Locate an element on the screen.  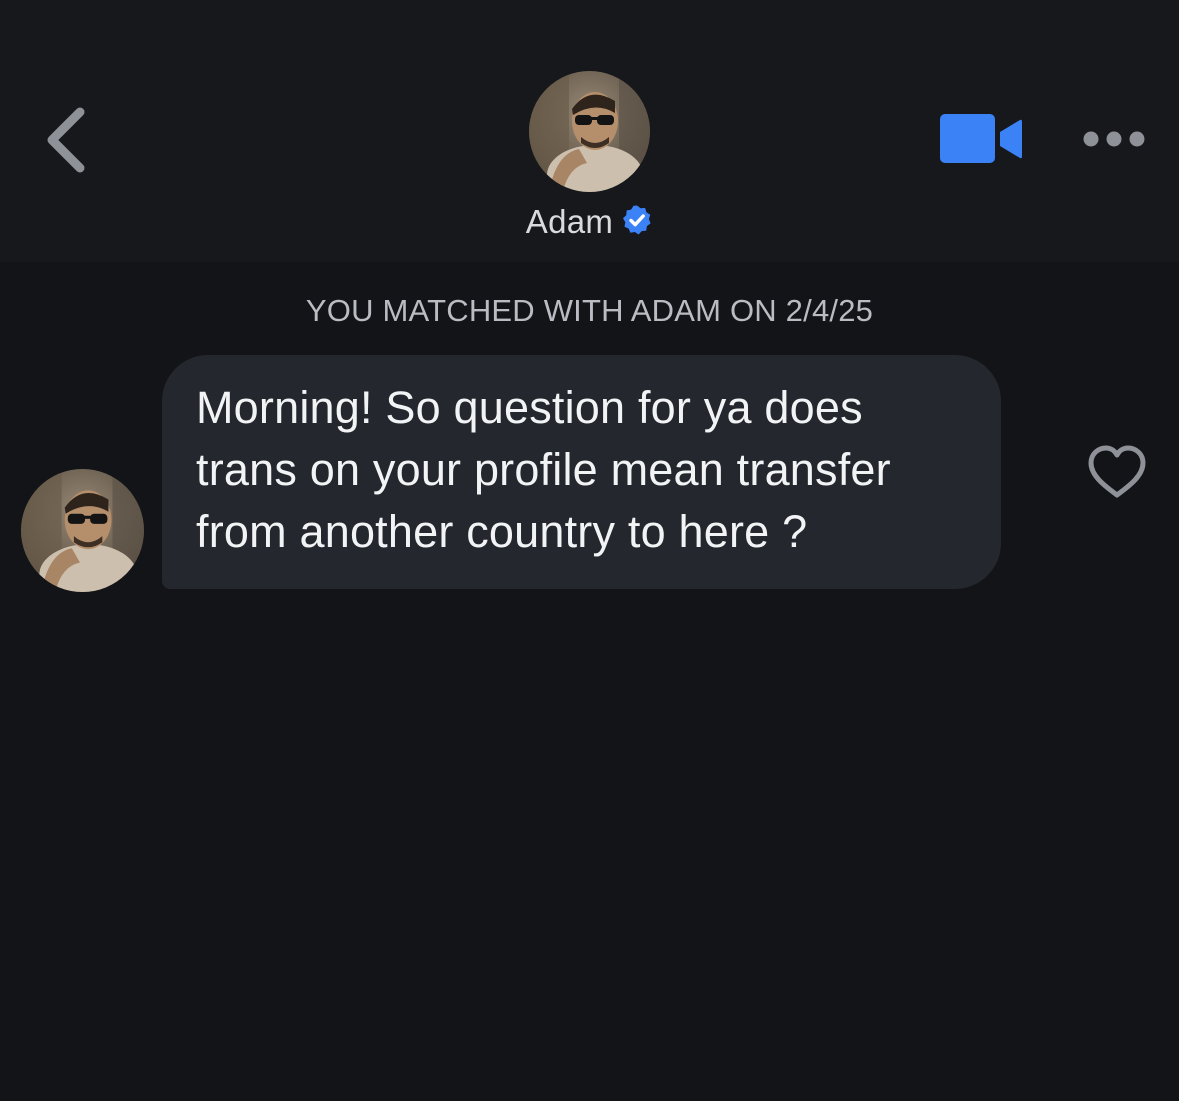
back-button is located at coordinates (68, 140).